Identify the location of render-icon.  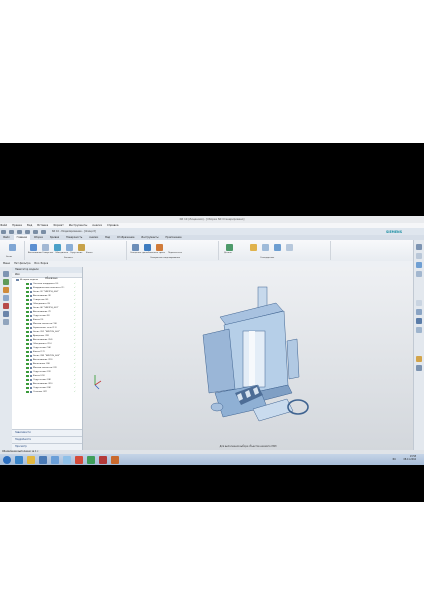
(289, 247).